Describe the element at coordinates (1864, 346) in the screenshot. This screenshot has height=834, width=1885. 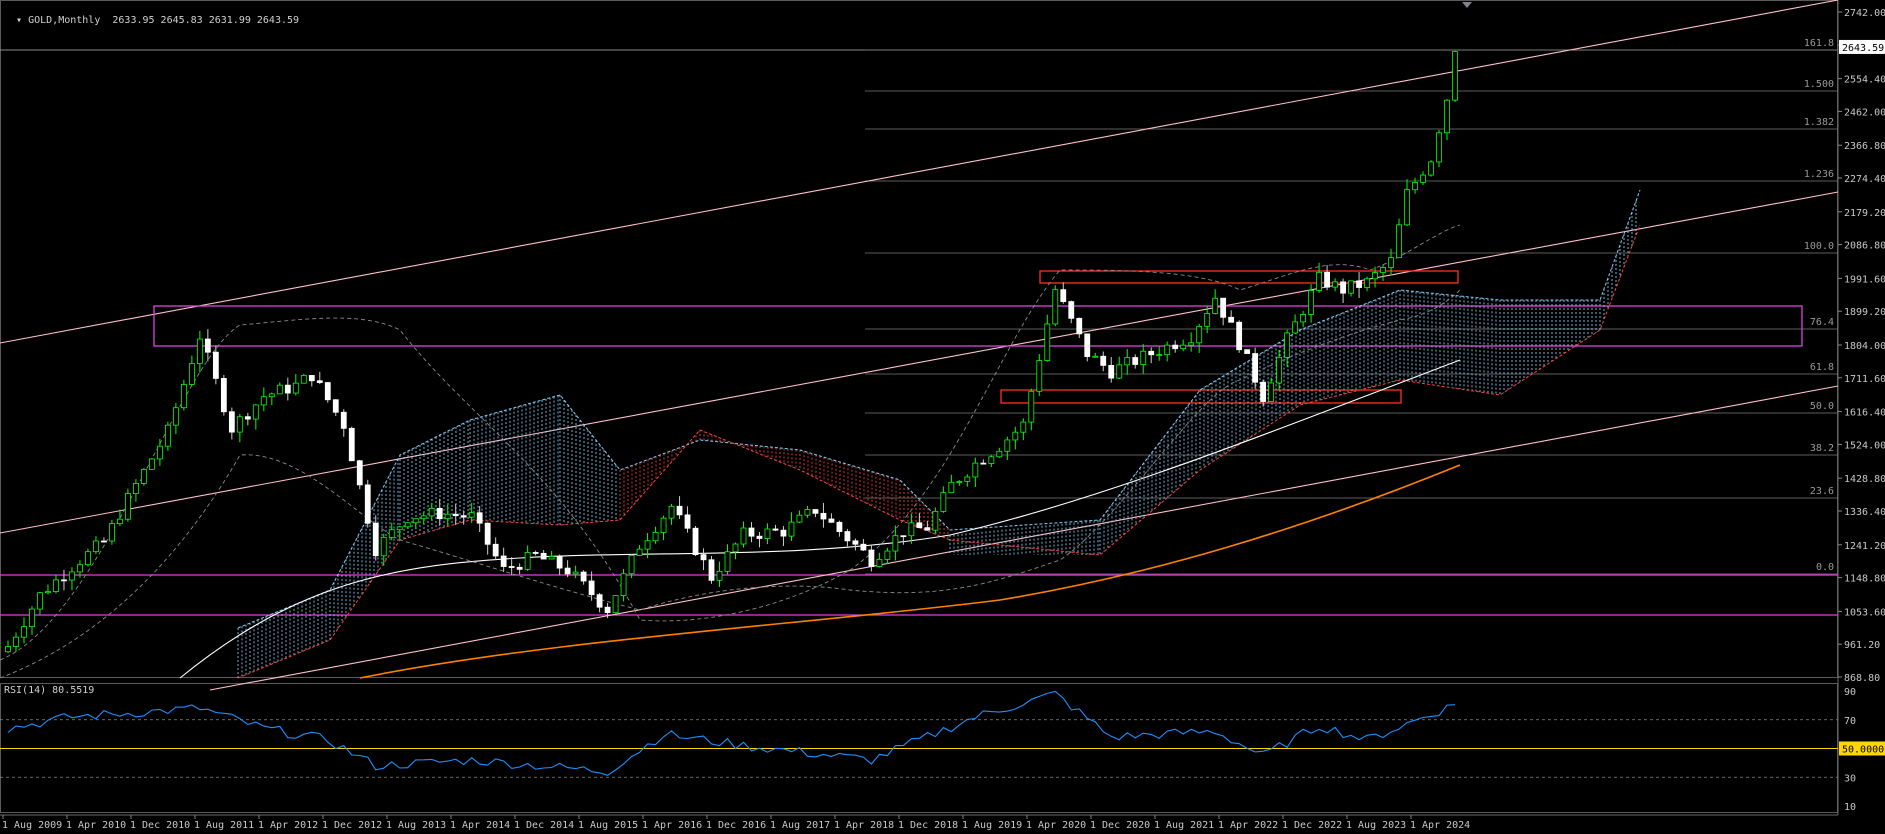
I see `price-tick-label: 1804.00` at that location.